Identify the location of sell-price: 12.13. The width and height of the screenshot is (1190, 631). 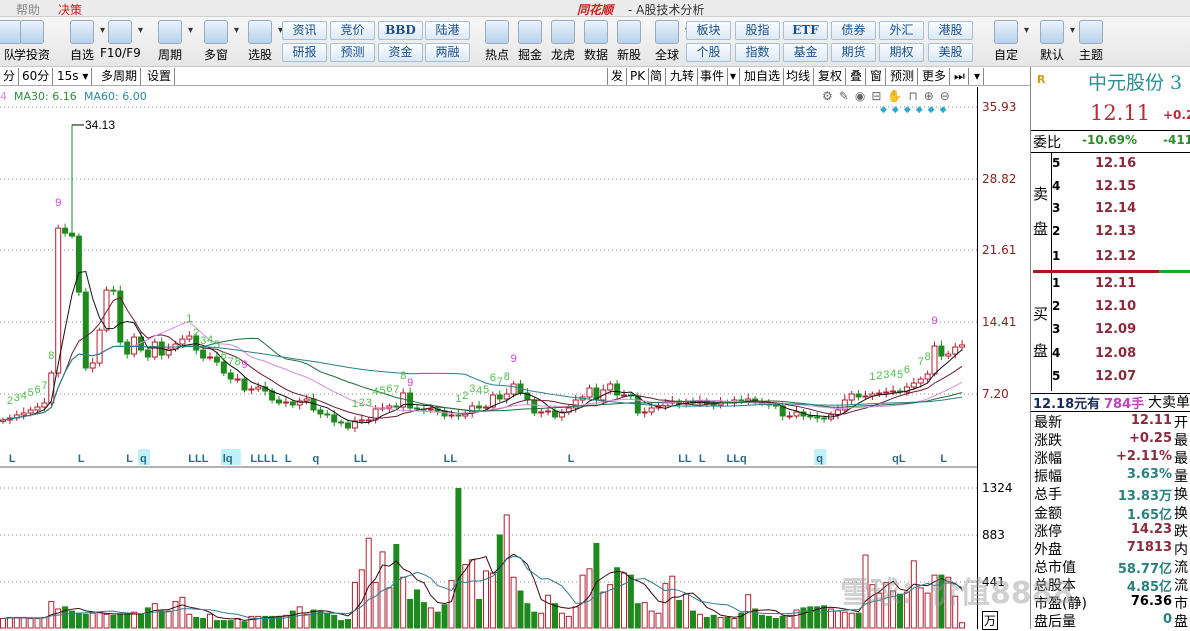
(1115, 231).